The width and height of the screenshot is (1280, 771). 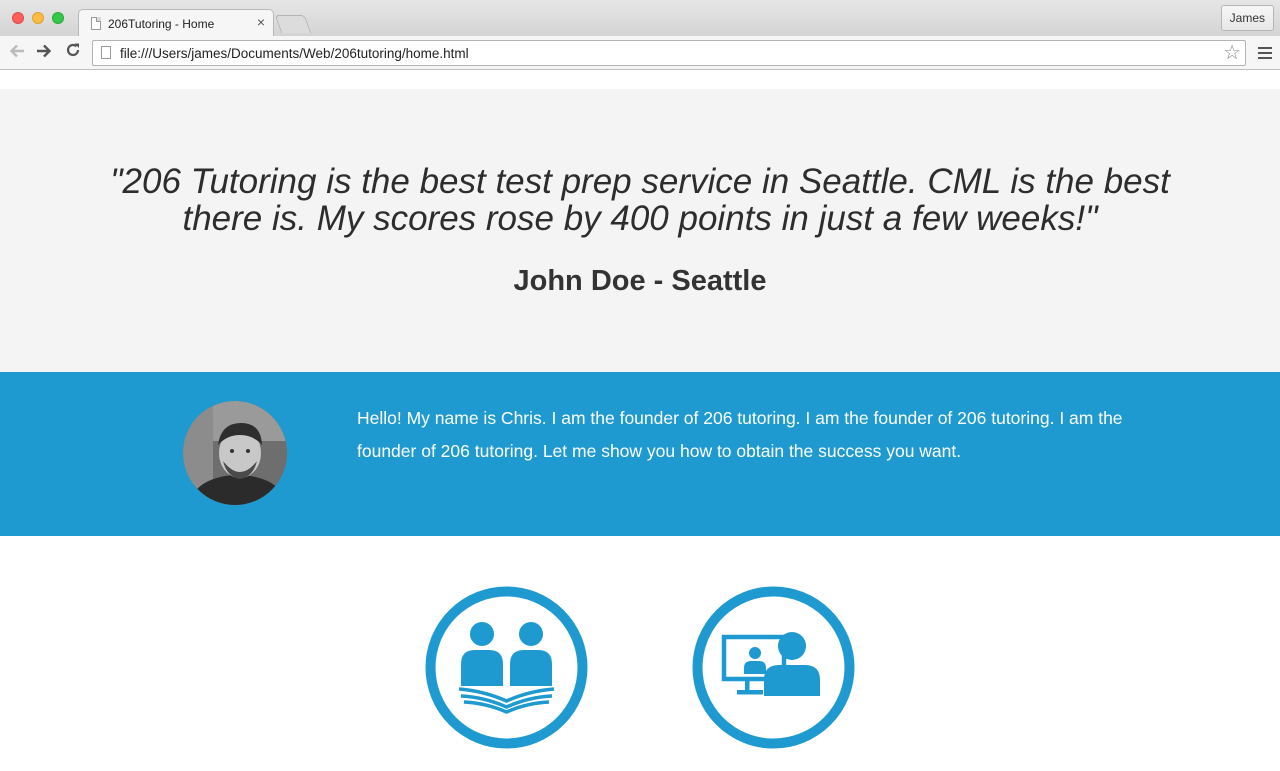 What do you see at coordinates (1265, 54) in the screenshot?
I see `menu-icon` at bounding box center [1265, 54].